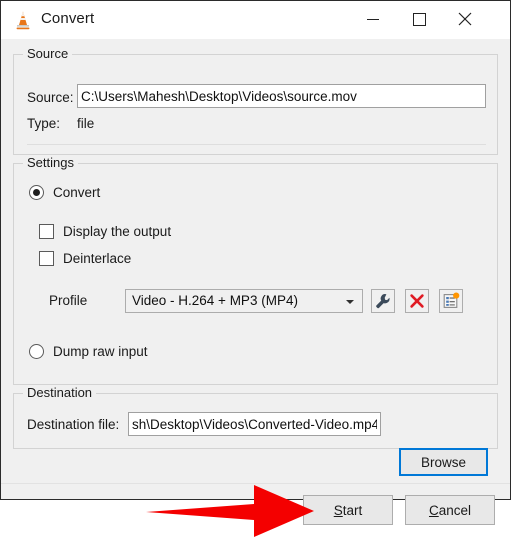 This screenshot has width=511, height=537. Describe the element at coordinates (77, 192) in the screenshot. I see `convert-radio-label: Convert` at that location.